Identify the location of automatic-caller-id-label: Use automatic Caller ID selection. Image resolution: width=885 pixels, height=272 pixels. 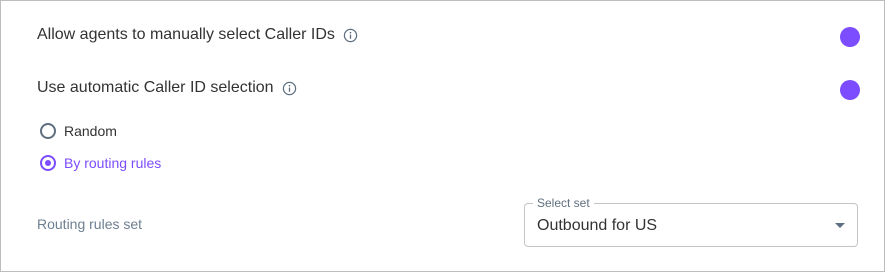
(155, 87).